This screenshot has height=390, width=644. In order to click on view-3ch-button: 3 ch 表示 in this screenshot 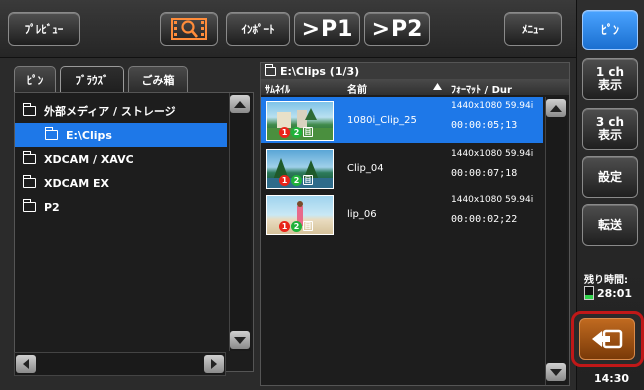, I will do `click(610, 129)`.